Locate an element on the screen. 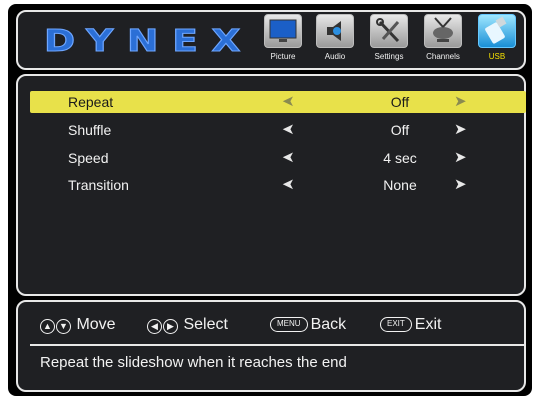 The height and width of the screenshot is (400, 540). right-arrow-icon: ▶ is located at coordinates (170, 326).